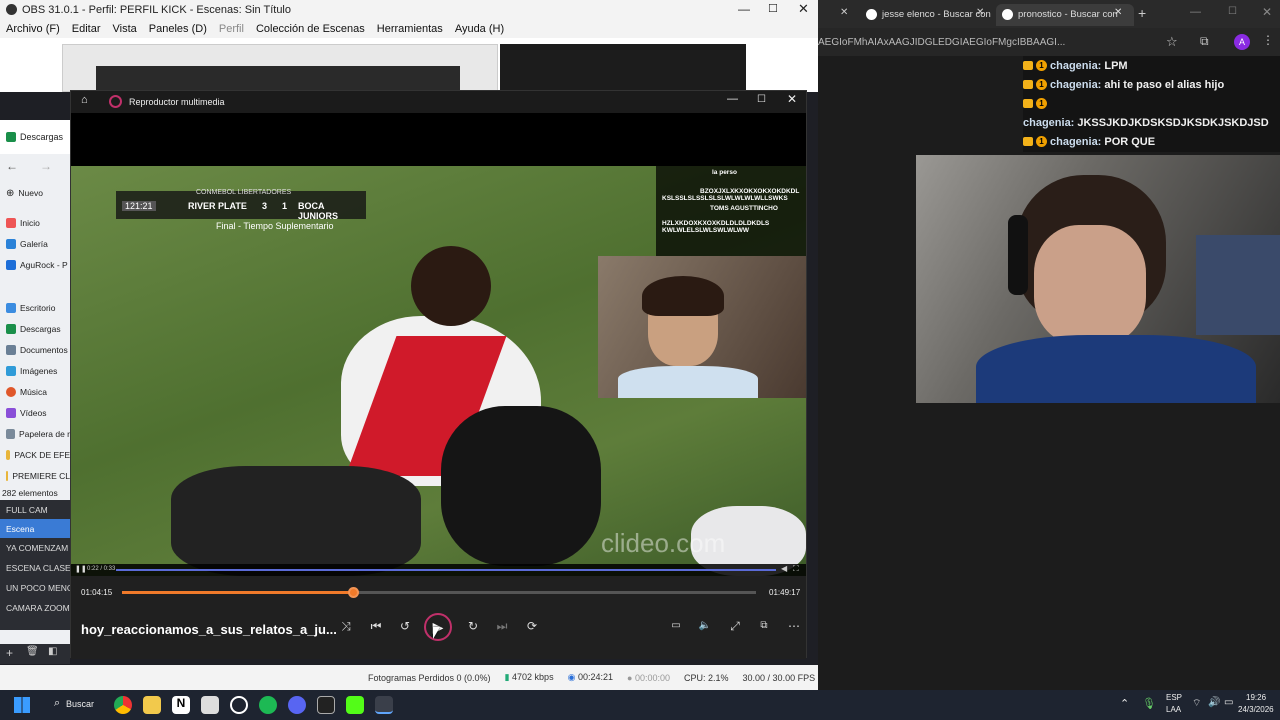  I want to click on kick-icon, so click(355, 705).